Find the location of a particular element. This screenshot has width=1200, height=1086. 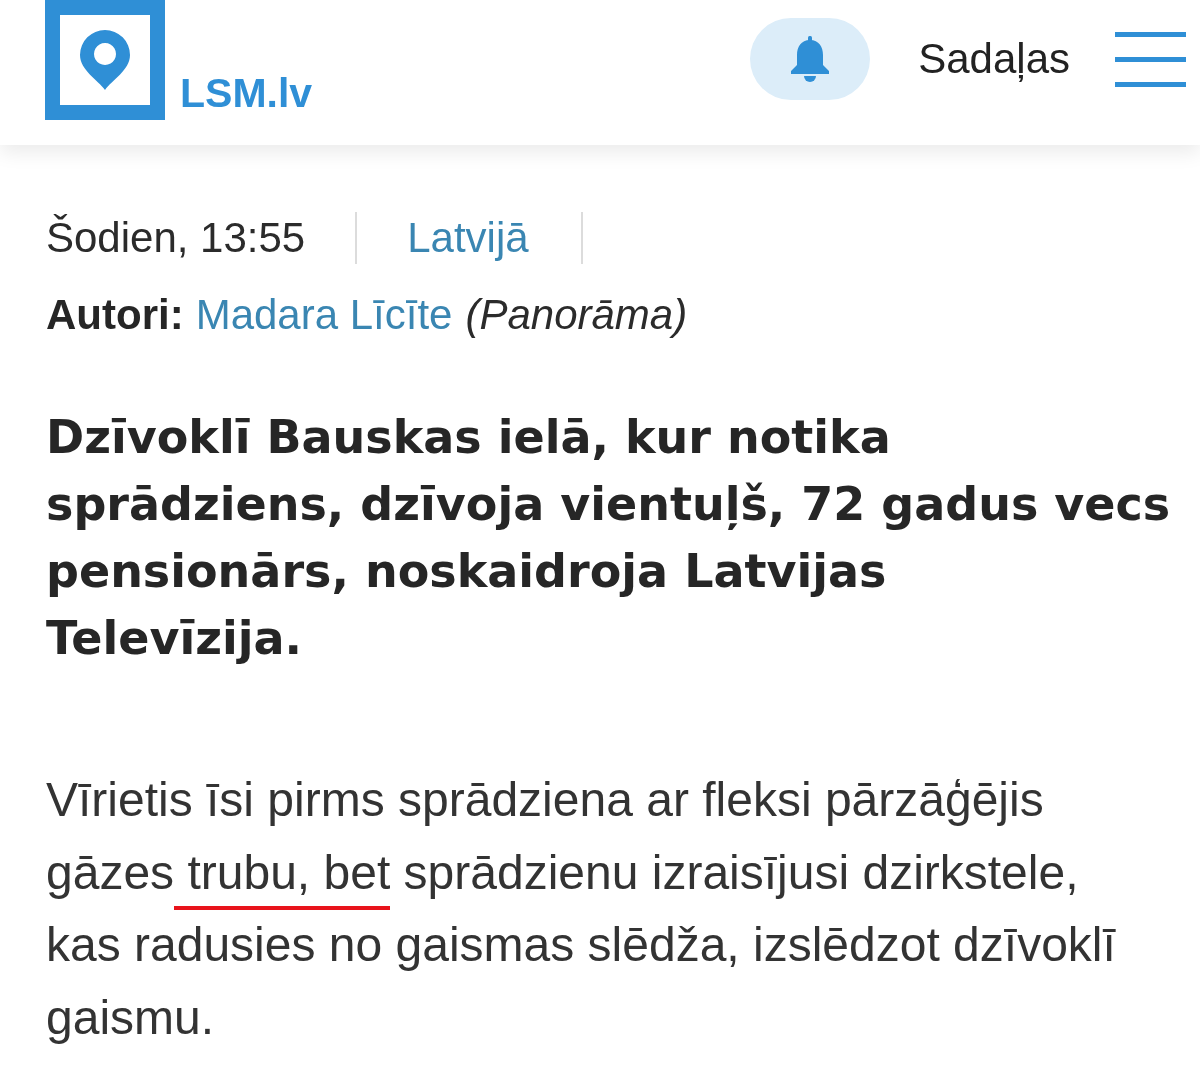

sections-button: Sadaļas is located at coordinates (1052, 59).